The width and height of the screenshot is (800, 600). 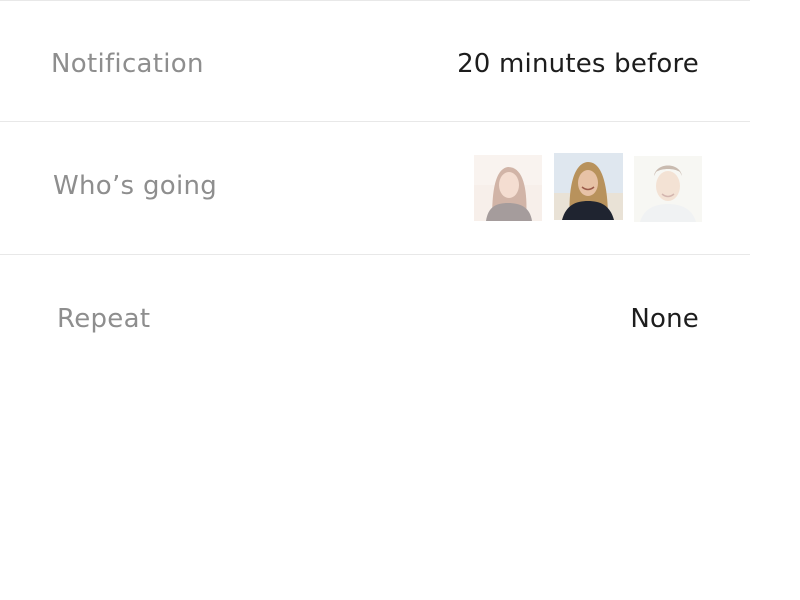 I want to click on repeat-value: None, so click(x=664, y=319).